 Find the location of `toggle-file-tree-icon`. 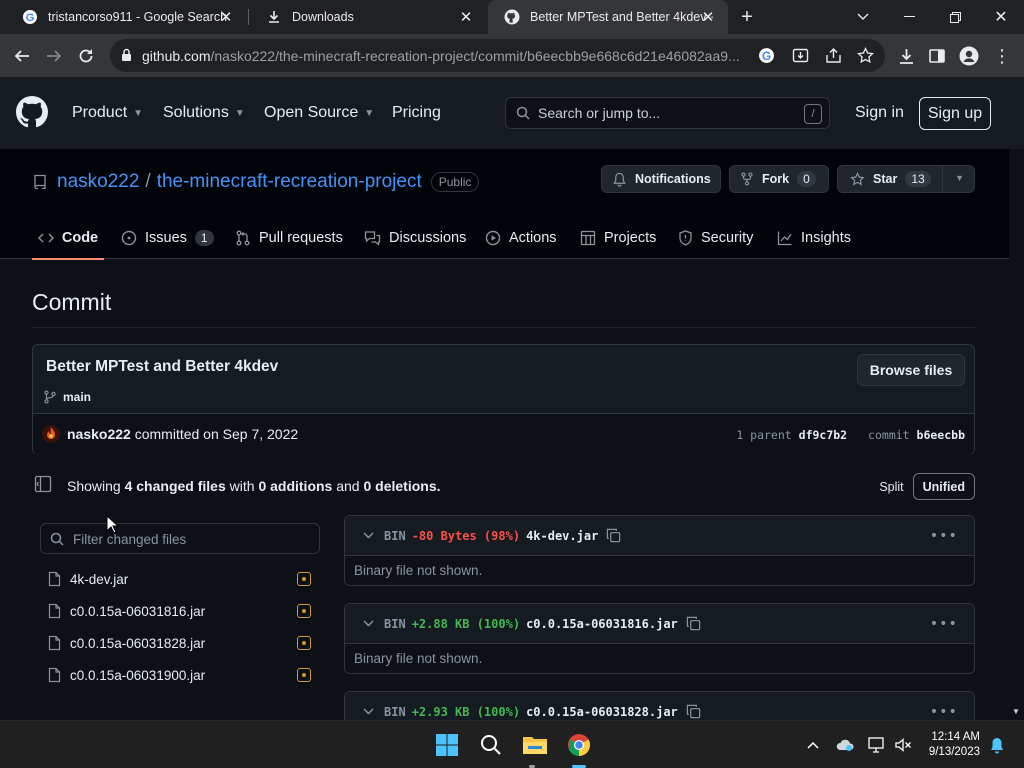

toggle-file-tree-icon is located at coordinates (43, 486).